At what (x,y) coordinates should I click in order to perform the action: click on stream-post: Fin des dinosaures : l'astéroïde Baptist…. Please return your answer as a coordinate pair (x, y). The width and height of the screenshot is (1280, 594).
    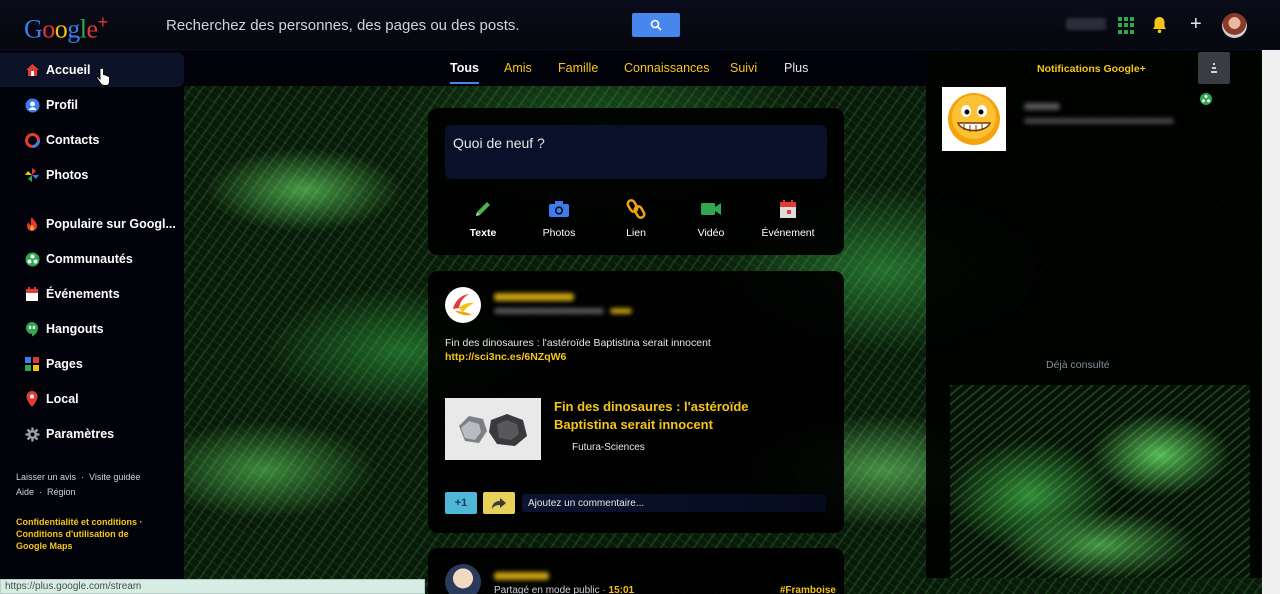
    Looking at the image, I should click on (636, 402).